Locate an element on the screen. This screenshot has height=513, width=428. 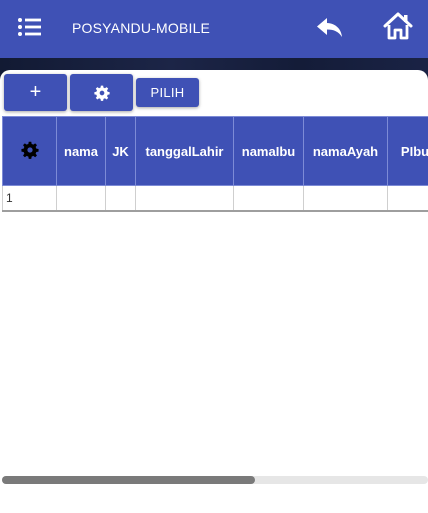
column-header-nama-ayah: namaAyah is located at coordinates (345, 151).